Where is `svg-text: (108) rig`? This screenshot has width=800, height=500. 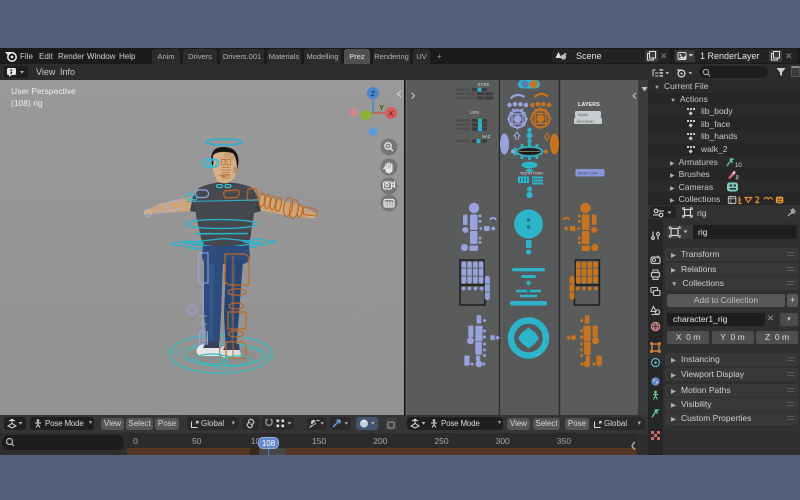 svg-text: (108) rig is located at coordinates (27, 103).